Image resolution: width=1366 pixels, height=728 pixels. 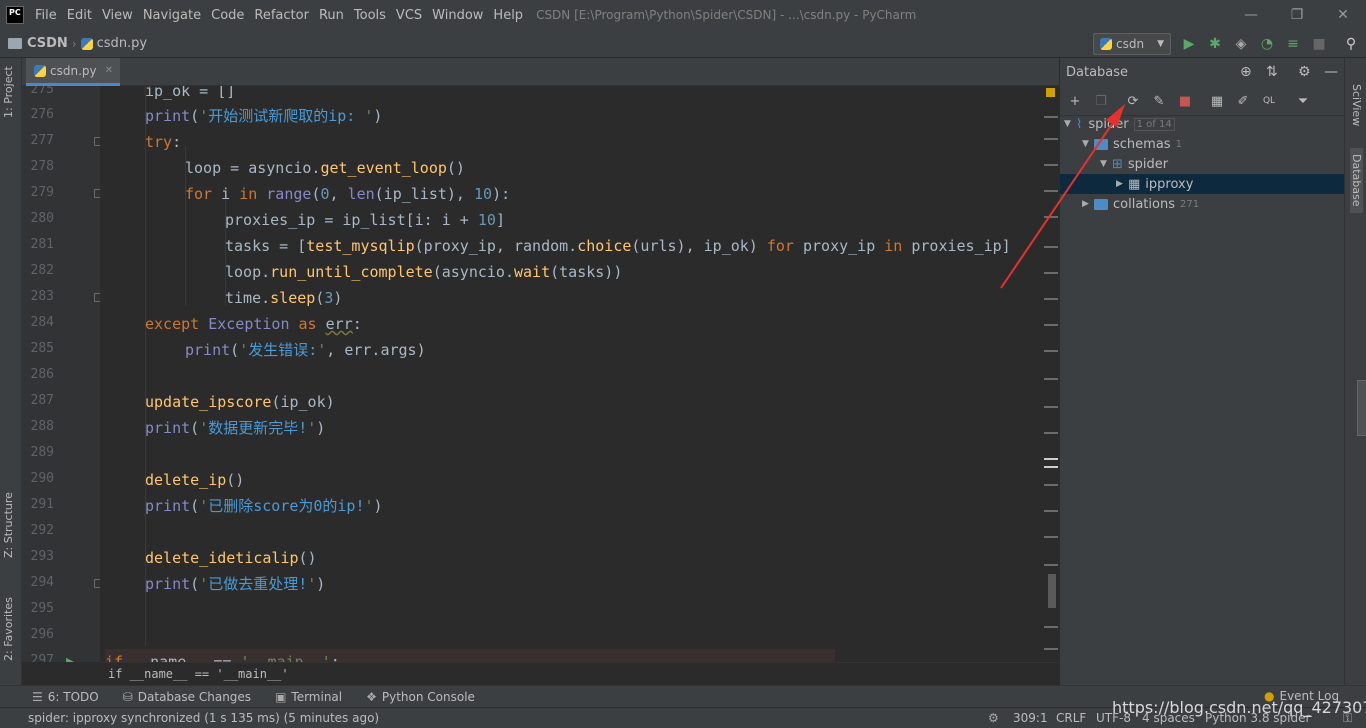 I want to click on breadcrumb-file: csdn.py, so click(x=113, y=43).